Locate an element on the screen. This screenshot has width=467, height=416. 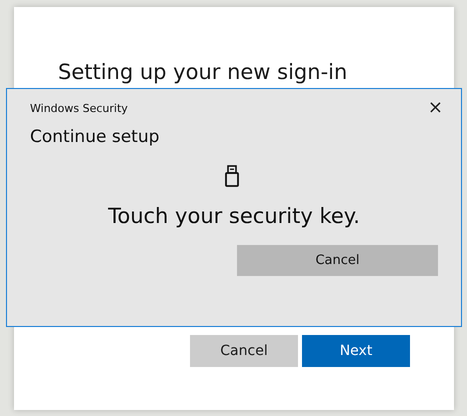
close-button: × is located at coordinates (435, 108).